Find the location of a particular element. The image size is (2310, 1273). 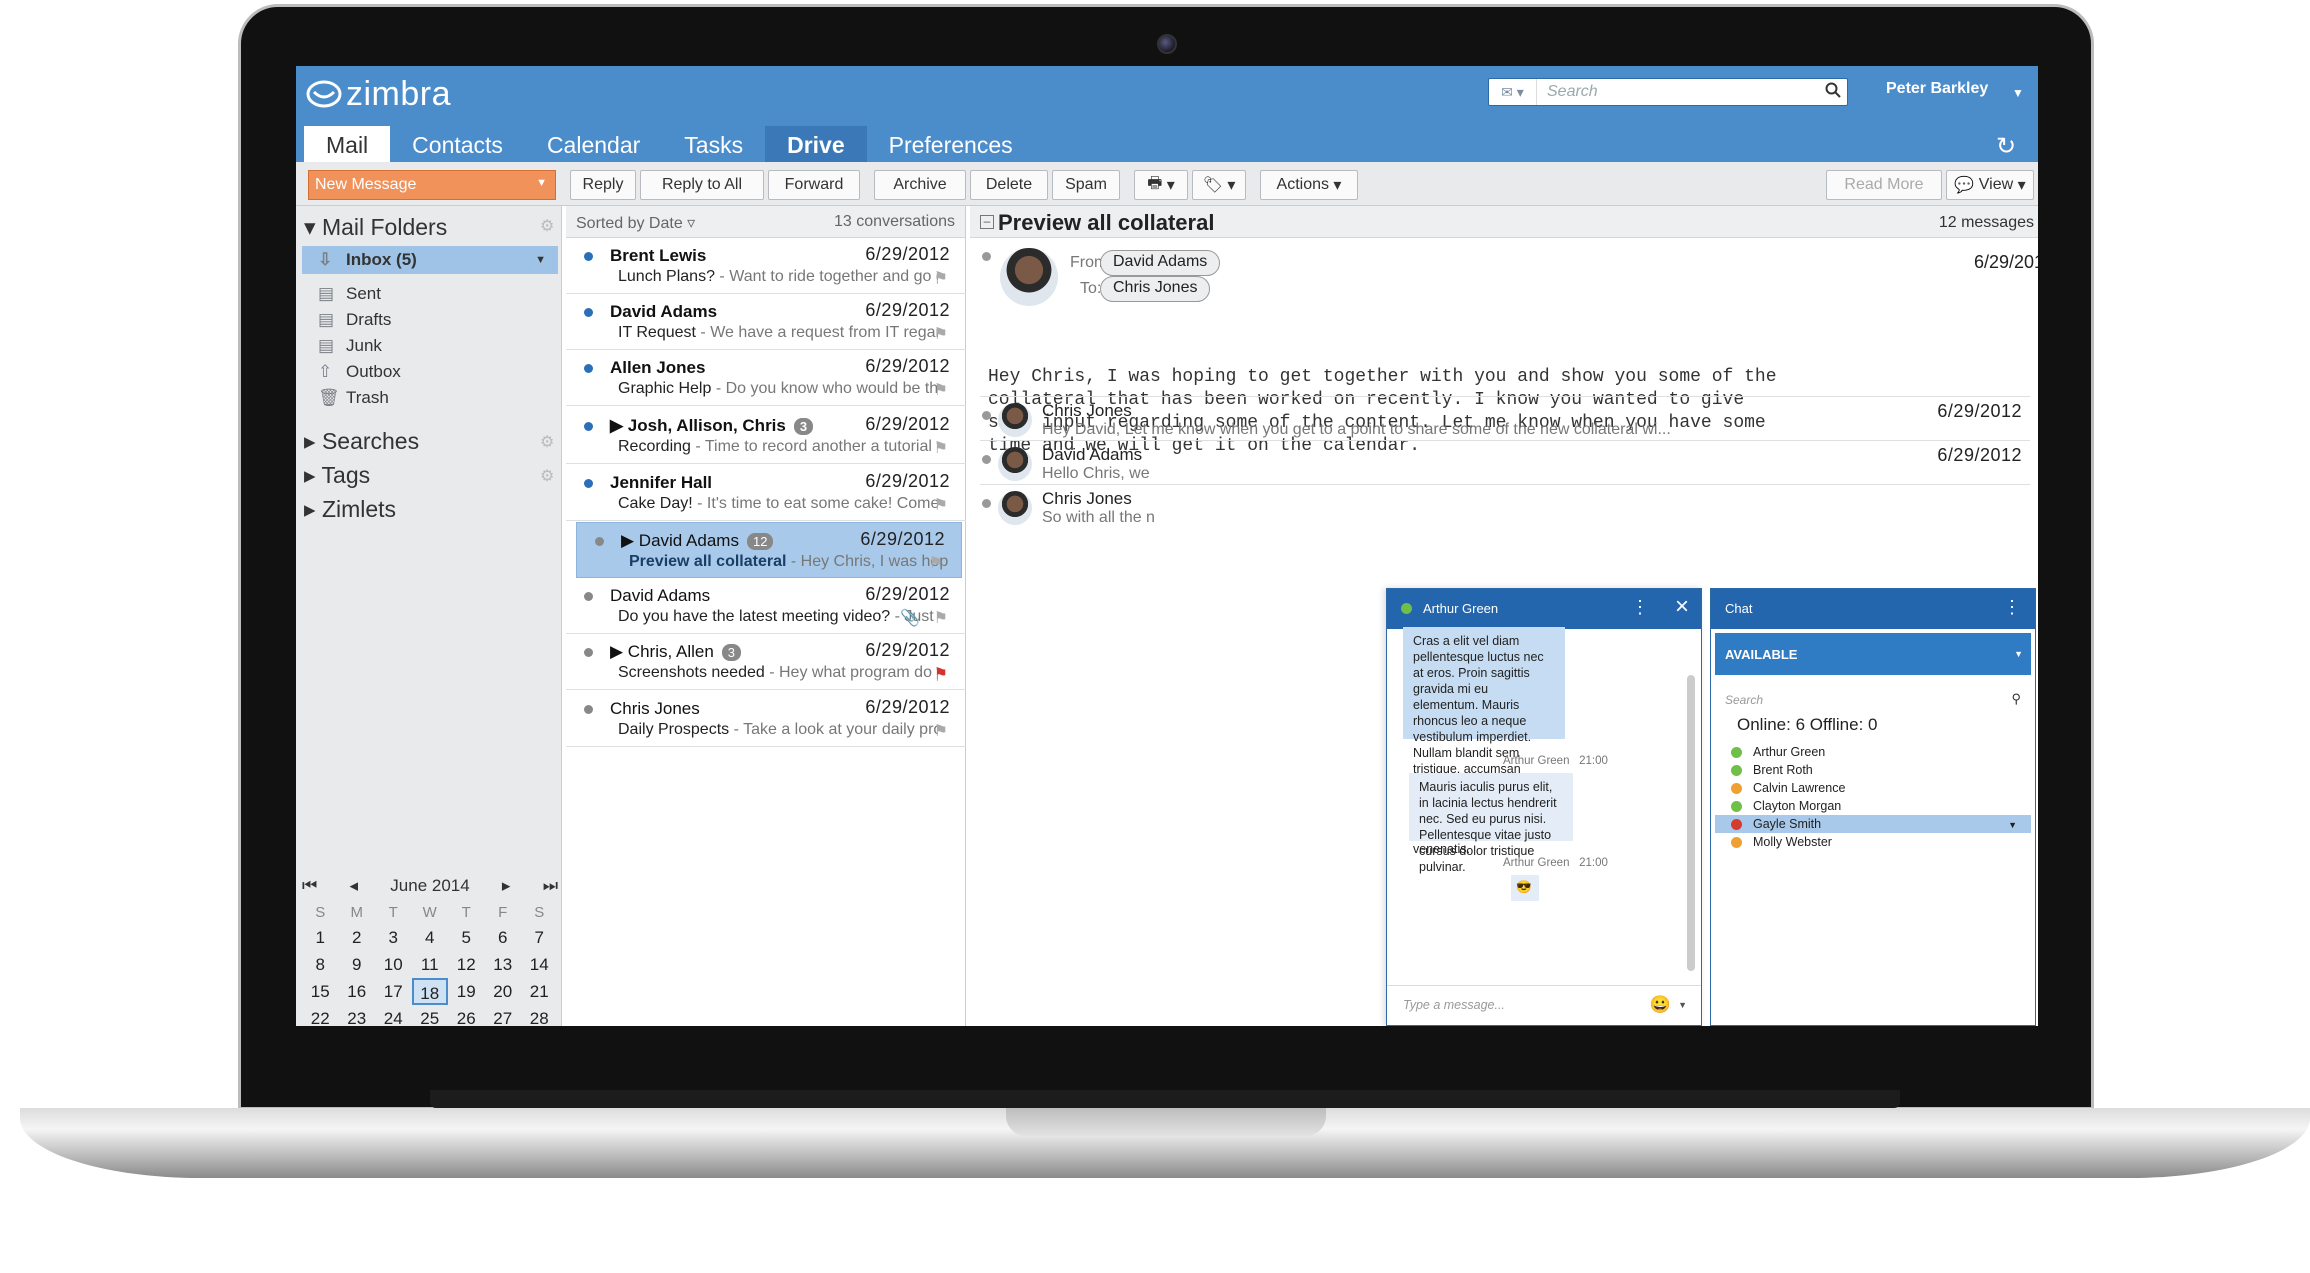

folder-junk: ▤ Junk is located at coordinates (438, 346).